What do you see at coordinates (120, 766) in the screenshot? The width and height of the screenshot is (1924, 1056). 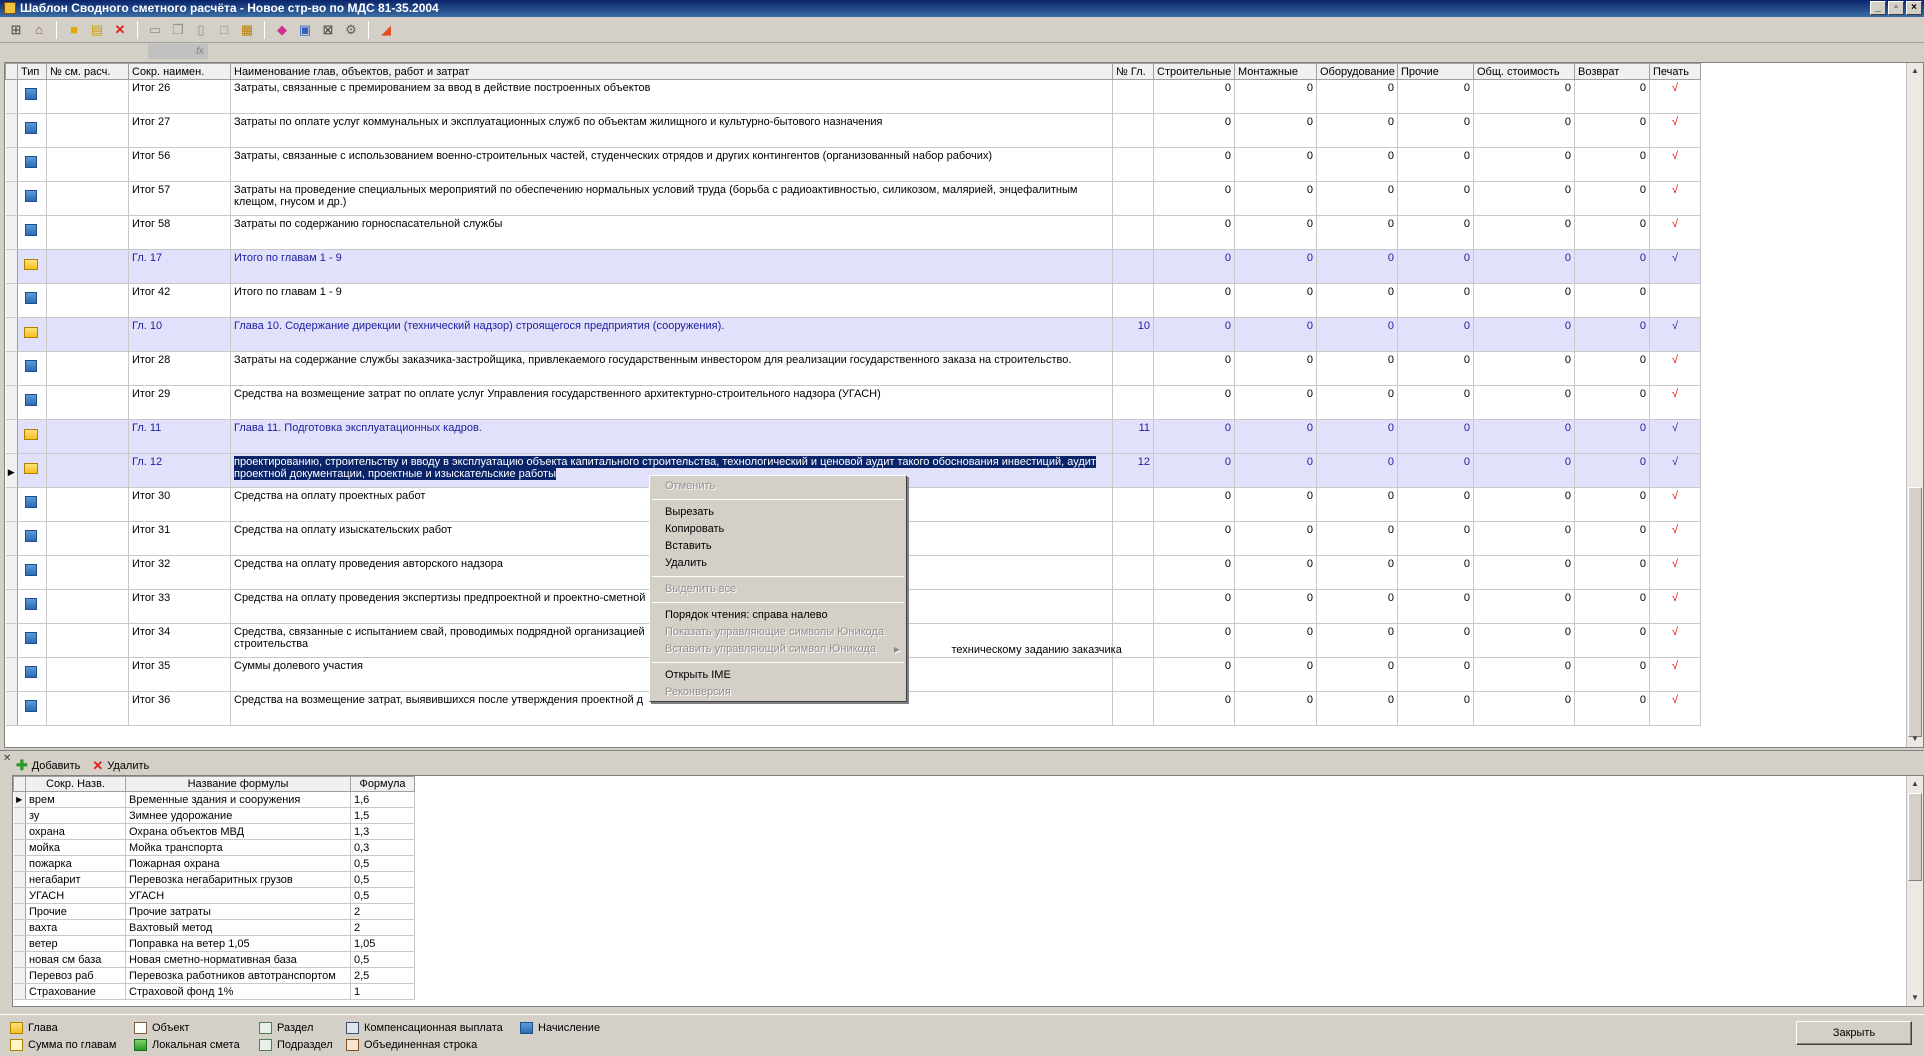 I see `delete-button: ✕ Удалить` at bounding box center [120, 766].